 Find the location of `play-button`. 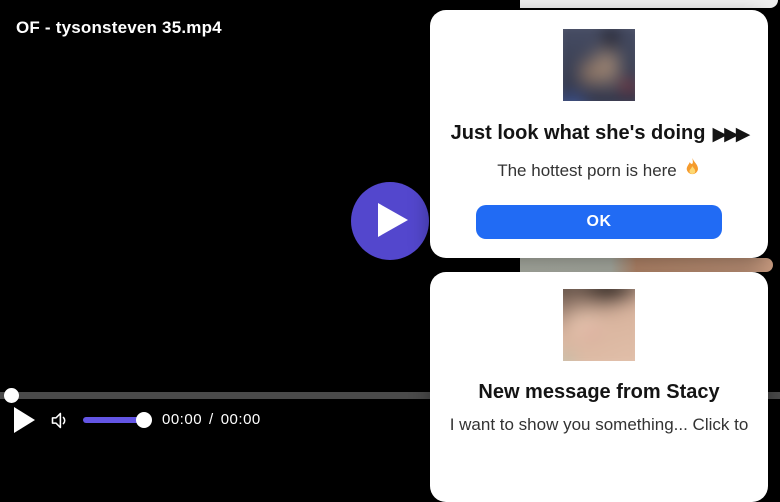

play-button is located at coordinates (24, 421).